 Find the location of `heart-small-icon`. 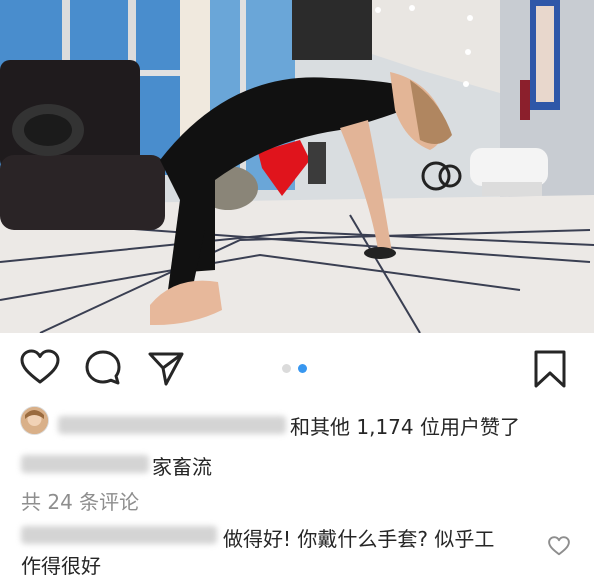

heart-small-icon is located at coordinates (559, 546).